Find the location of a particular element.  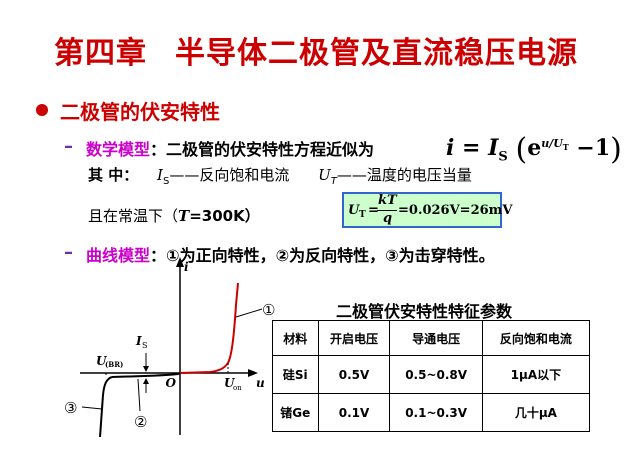

table-cell: 1μA以下 is located at coordinates (536, 374).